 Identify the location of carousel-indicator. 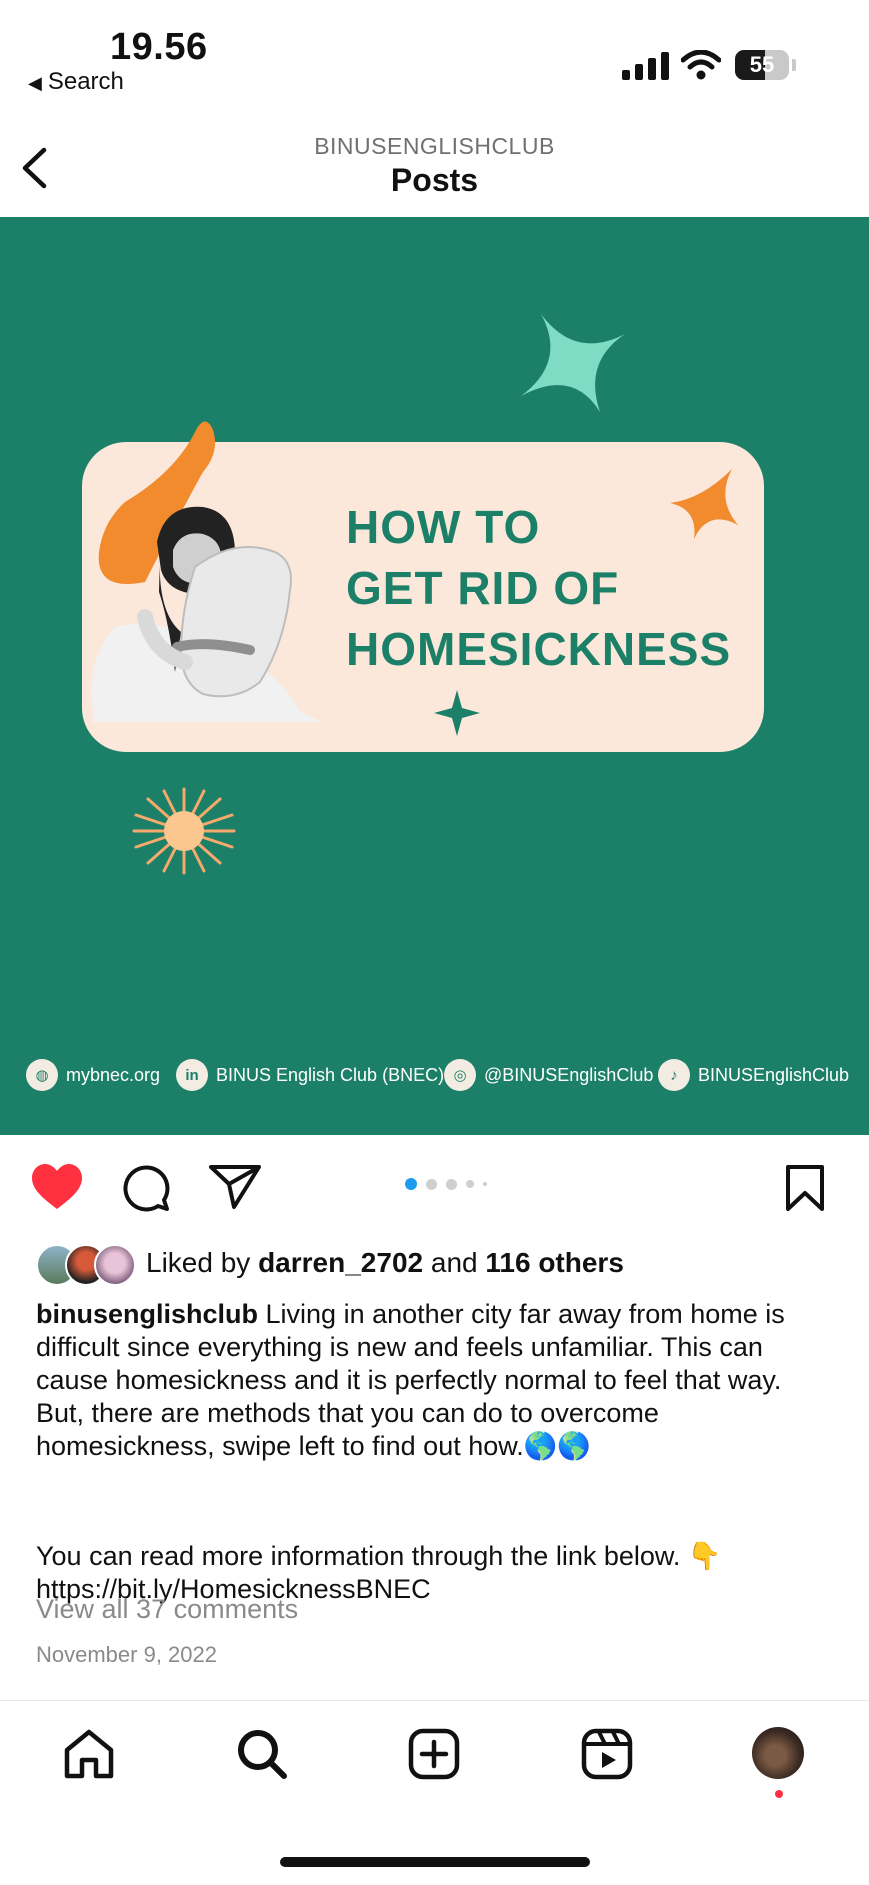
(446, 1184).